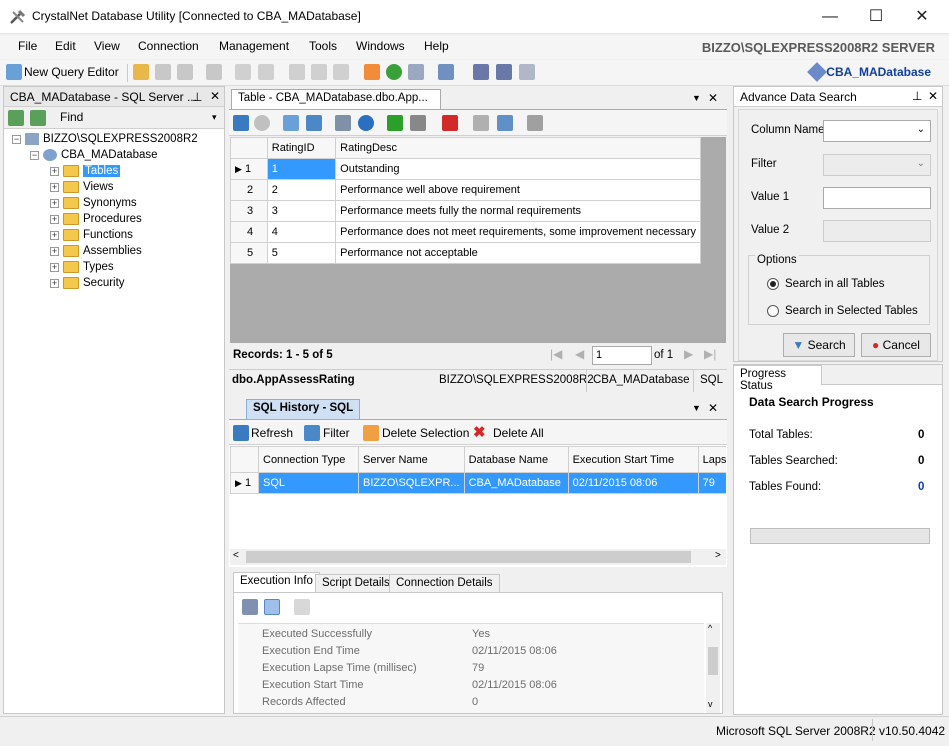 The width and height of the screenshot is (949, 746). I want to click on history-tab-list-icon: ▼, so click(696, 408).